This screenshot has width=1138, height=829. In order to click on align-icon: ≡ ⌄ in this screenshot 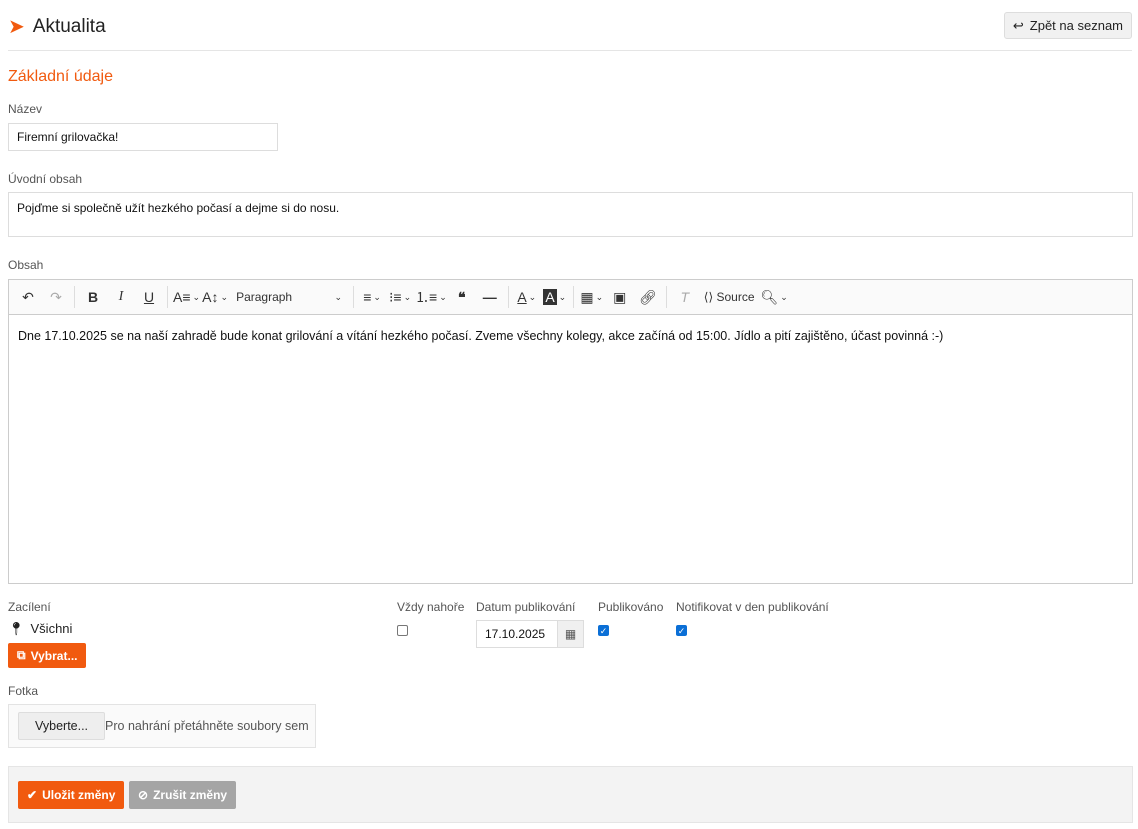, I will do `click(372, 297)`.